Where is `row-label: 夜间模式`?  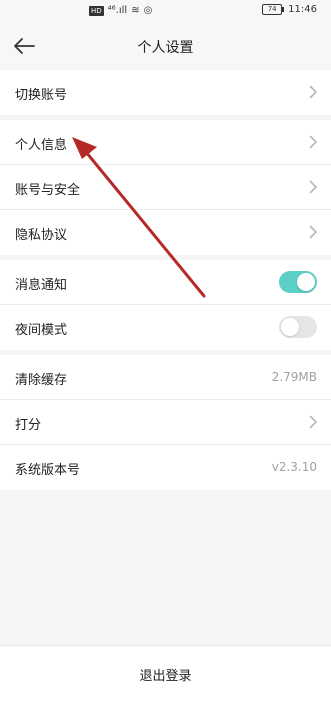
row-label: 夜间模式 is located at coordinates (41, 330).